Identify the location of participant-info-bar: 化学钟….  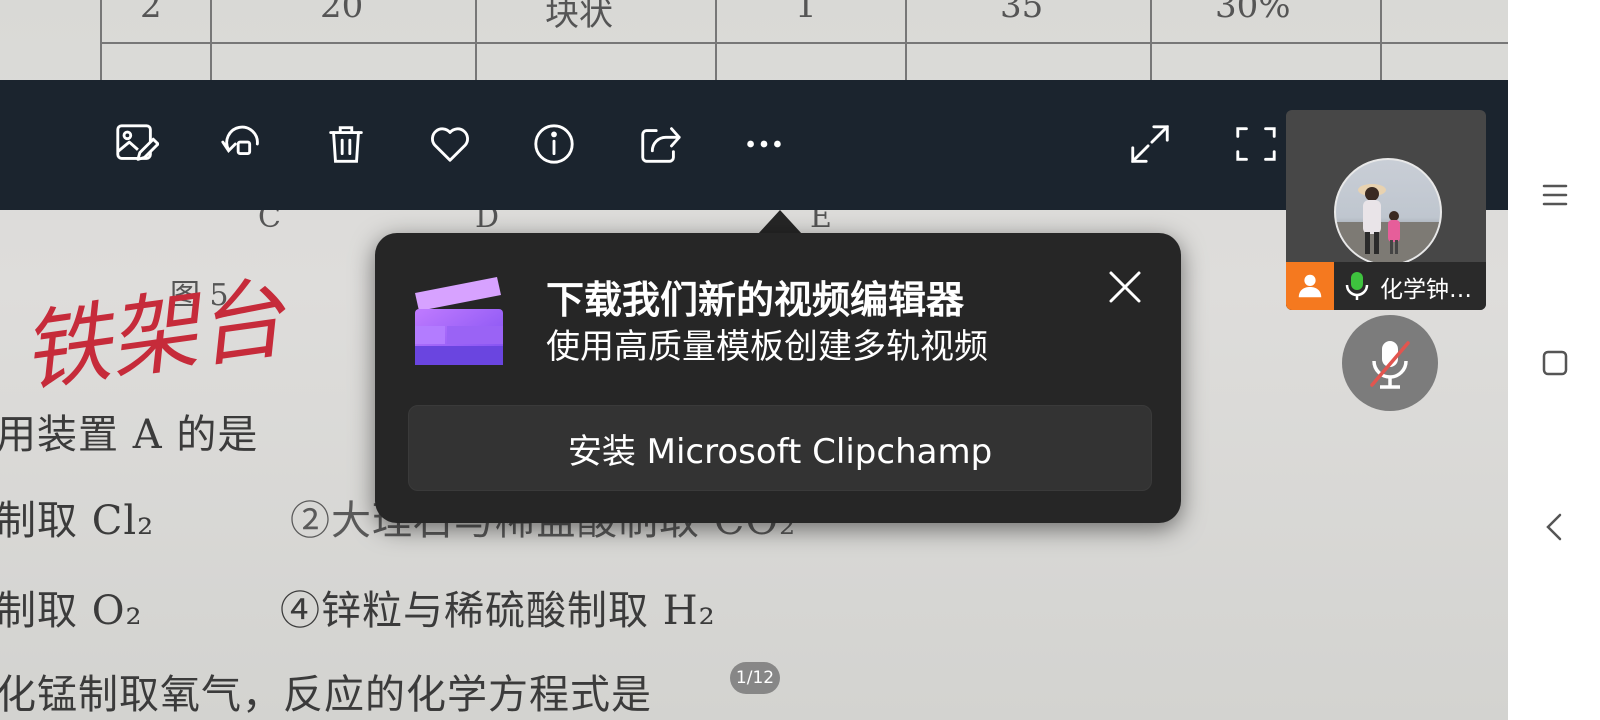
(1386, 286).